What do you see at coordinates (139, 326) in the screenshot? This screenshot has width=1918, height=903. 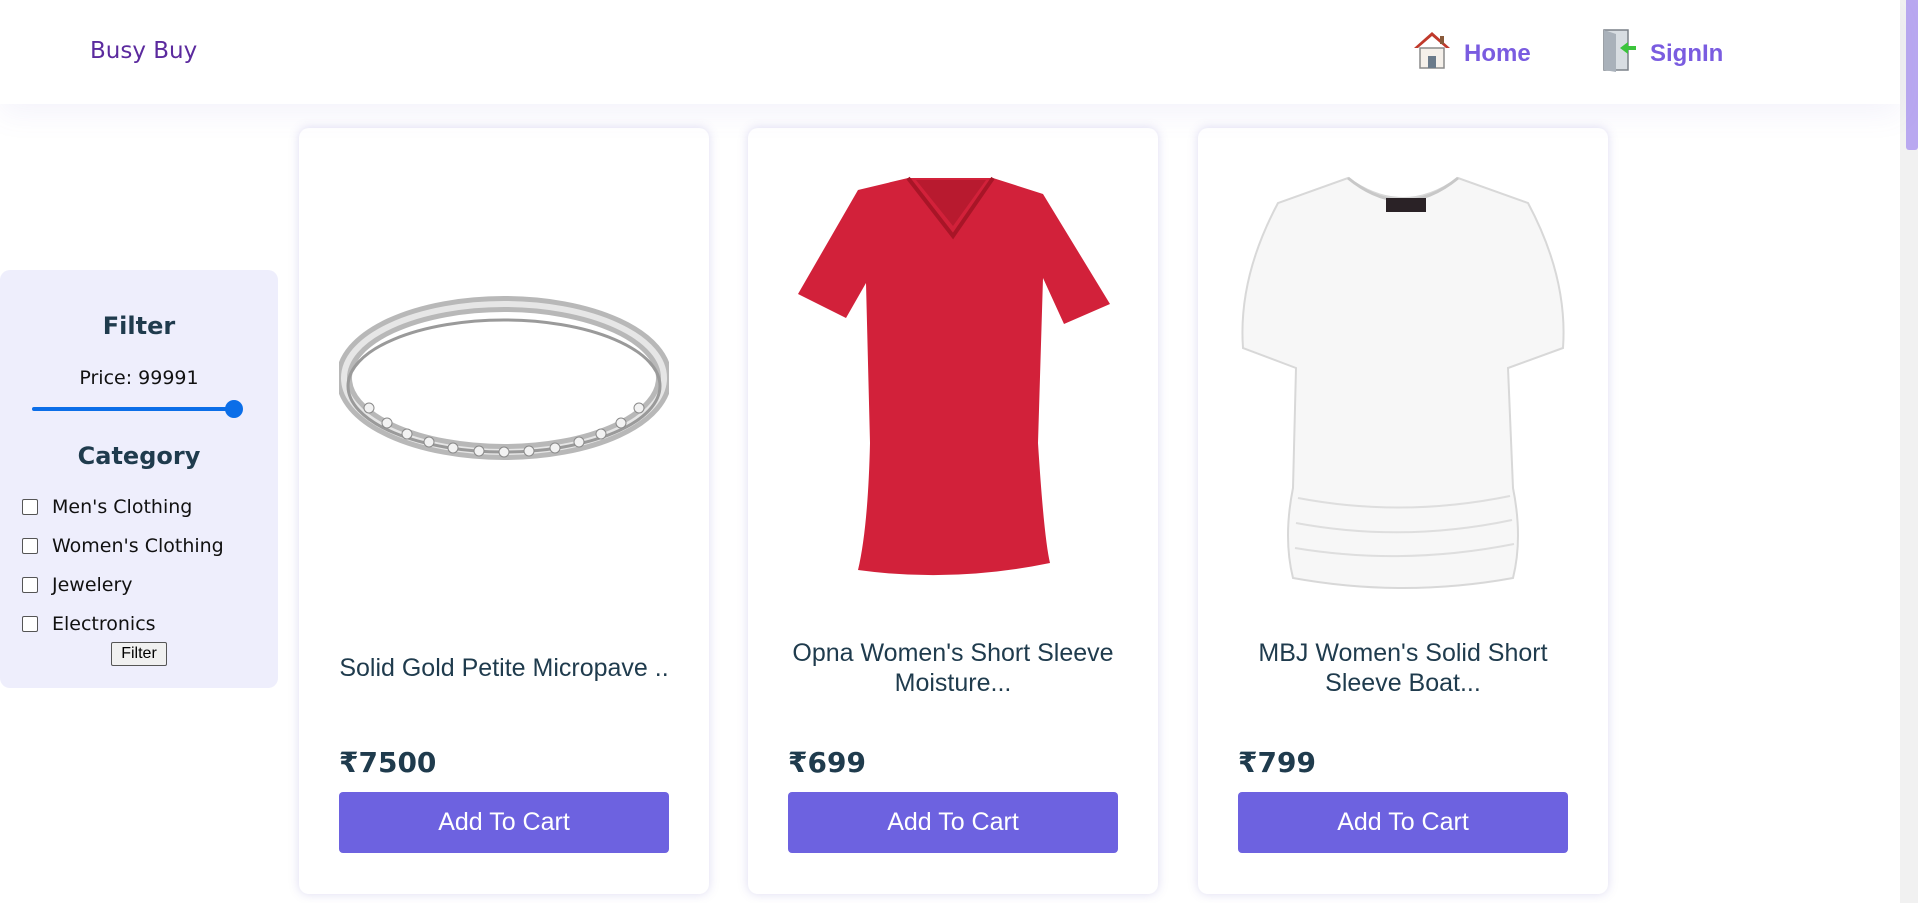 I see `filter-heading: Filter` at bounding box center [139, 326].